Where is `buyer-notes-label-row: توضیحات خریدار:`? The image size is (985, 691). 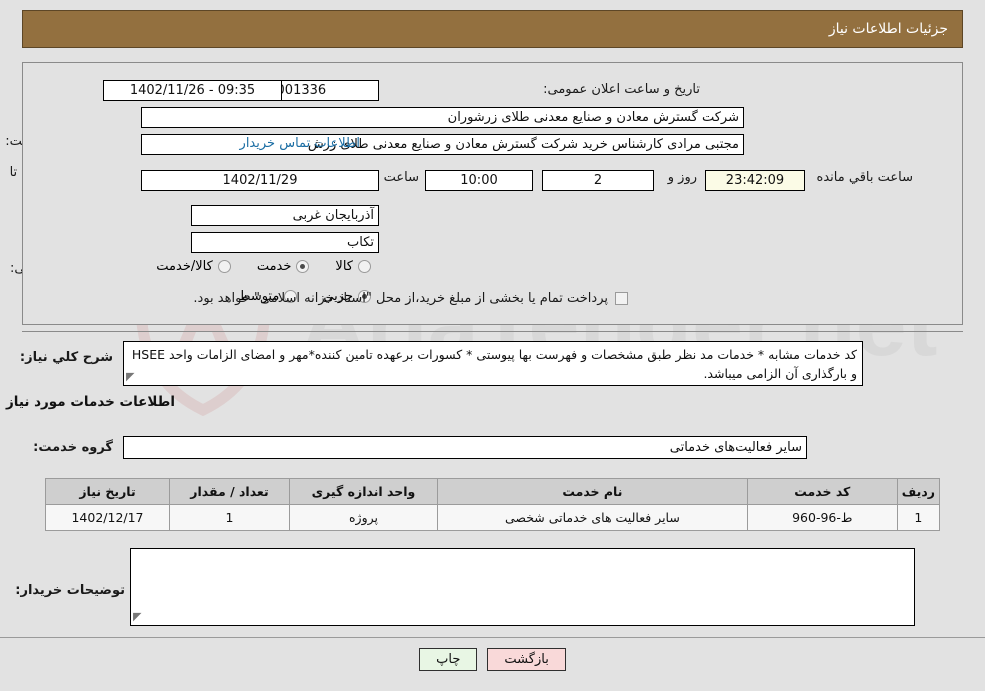
buyer-notes-label-row: توضیحات خریدار: is located at coordinates (70, 590).